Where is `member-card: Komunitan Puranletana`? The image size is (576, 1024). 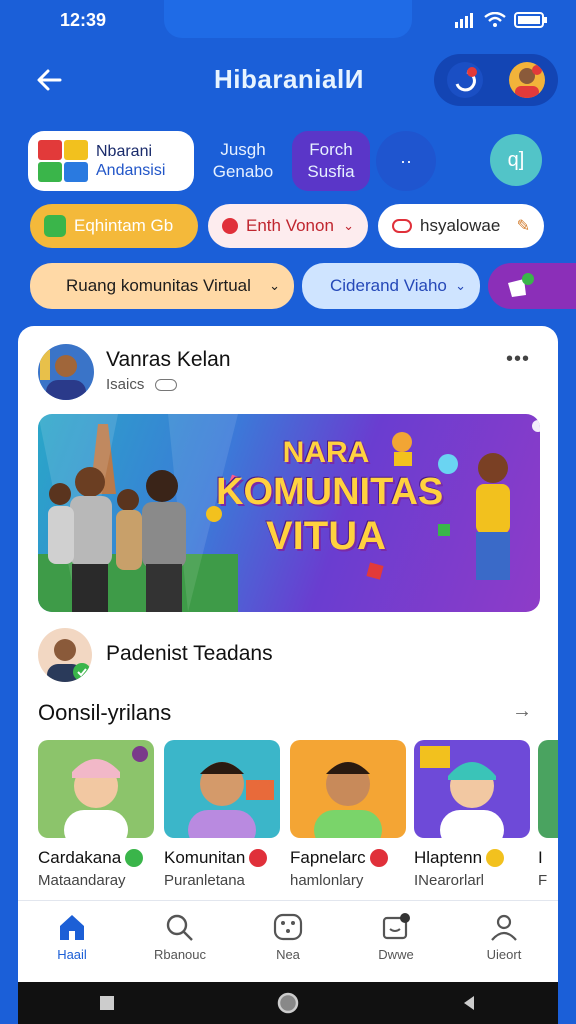
member-card: Komunitan Puranletana is located at coordinates (222, 814).